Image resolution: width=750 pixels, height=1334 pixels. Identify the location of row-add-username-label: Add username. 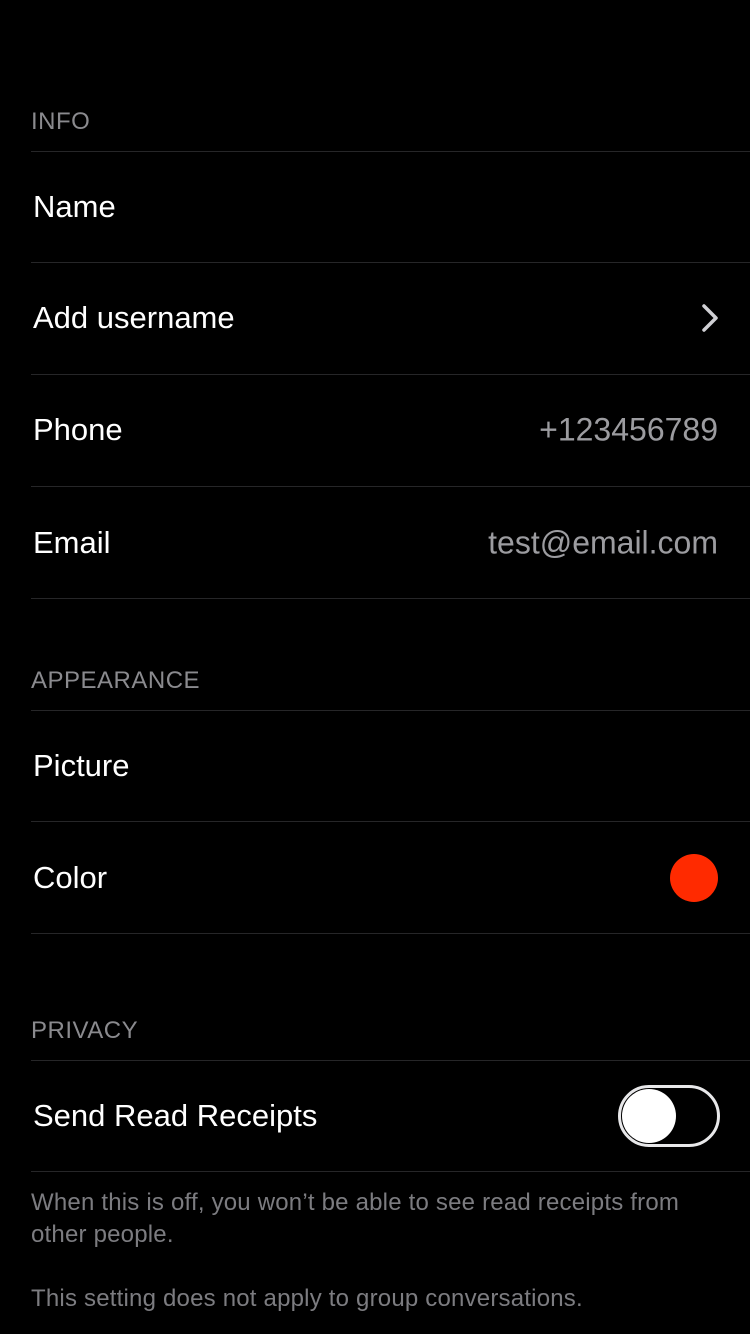
(134, 317).